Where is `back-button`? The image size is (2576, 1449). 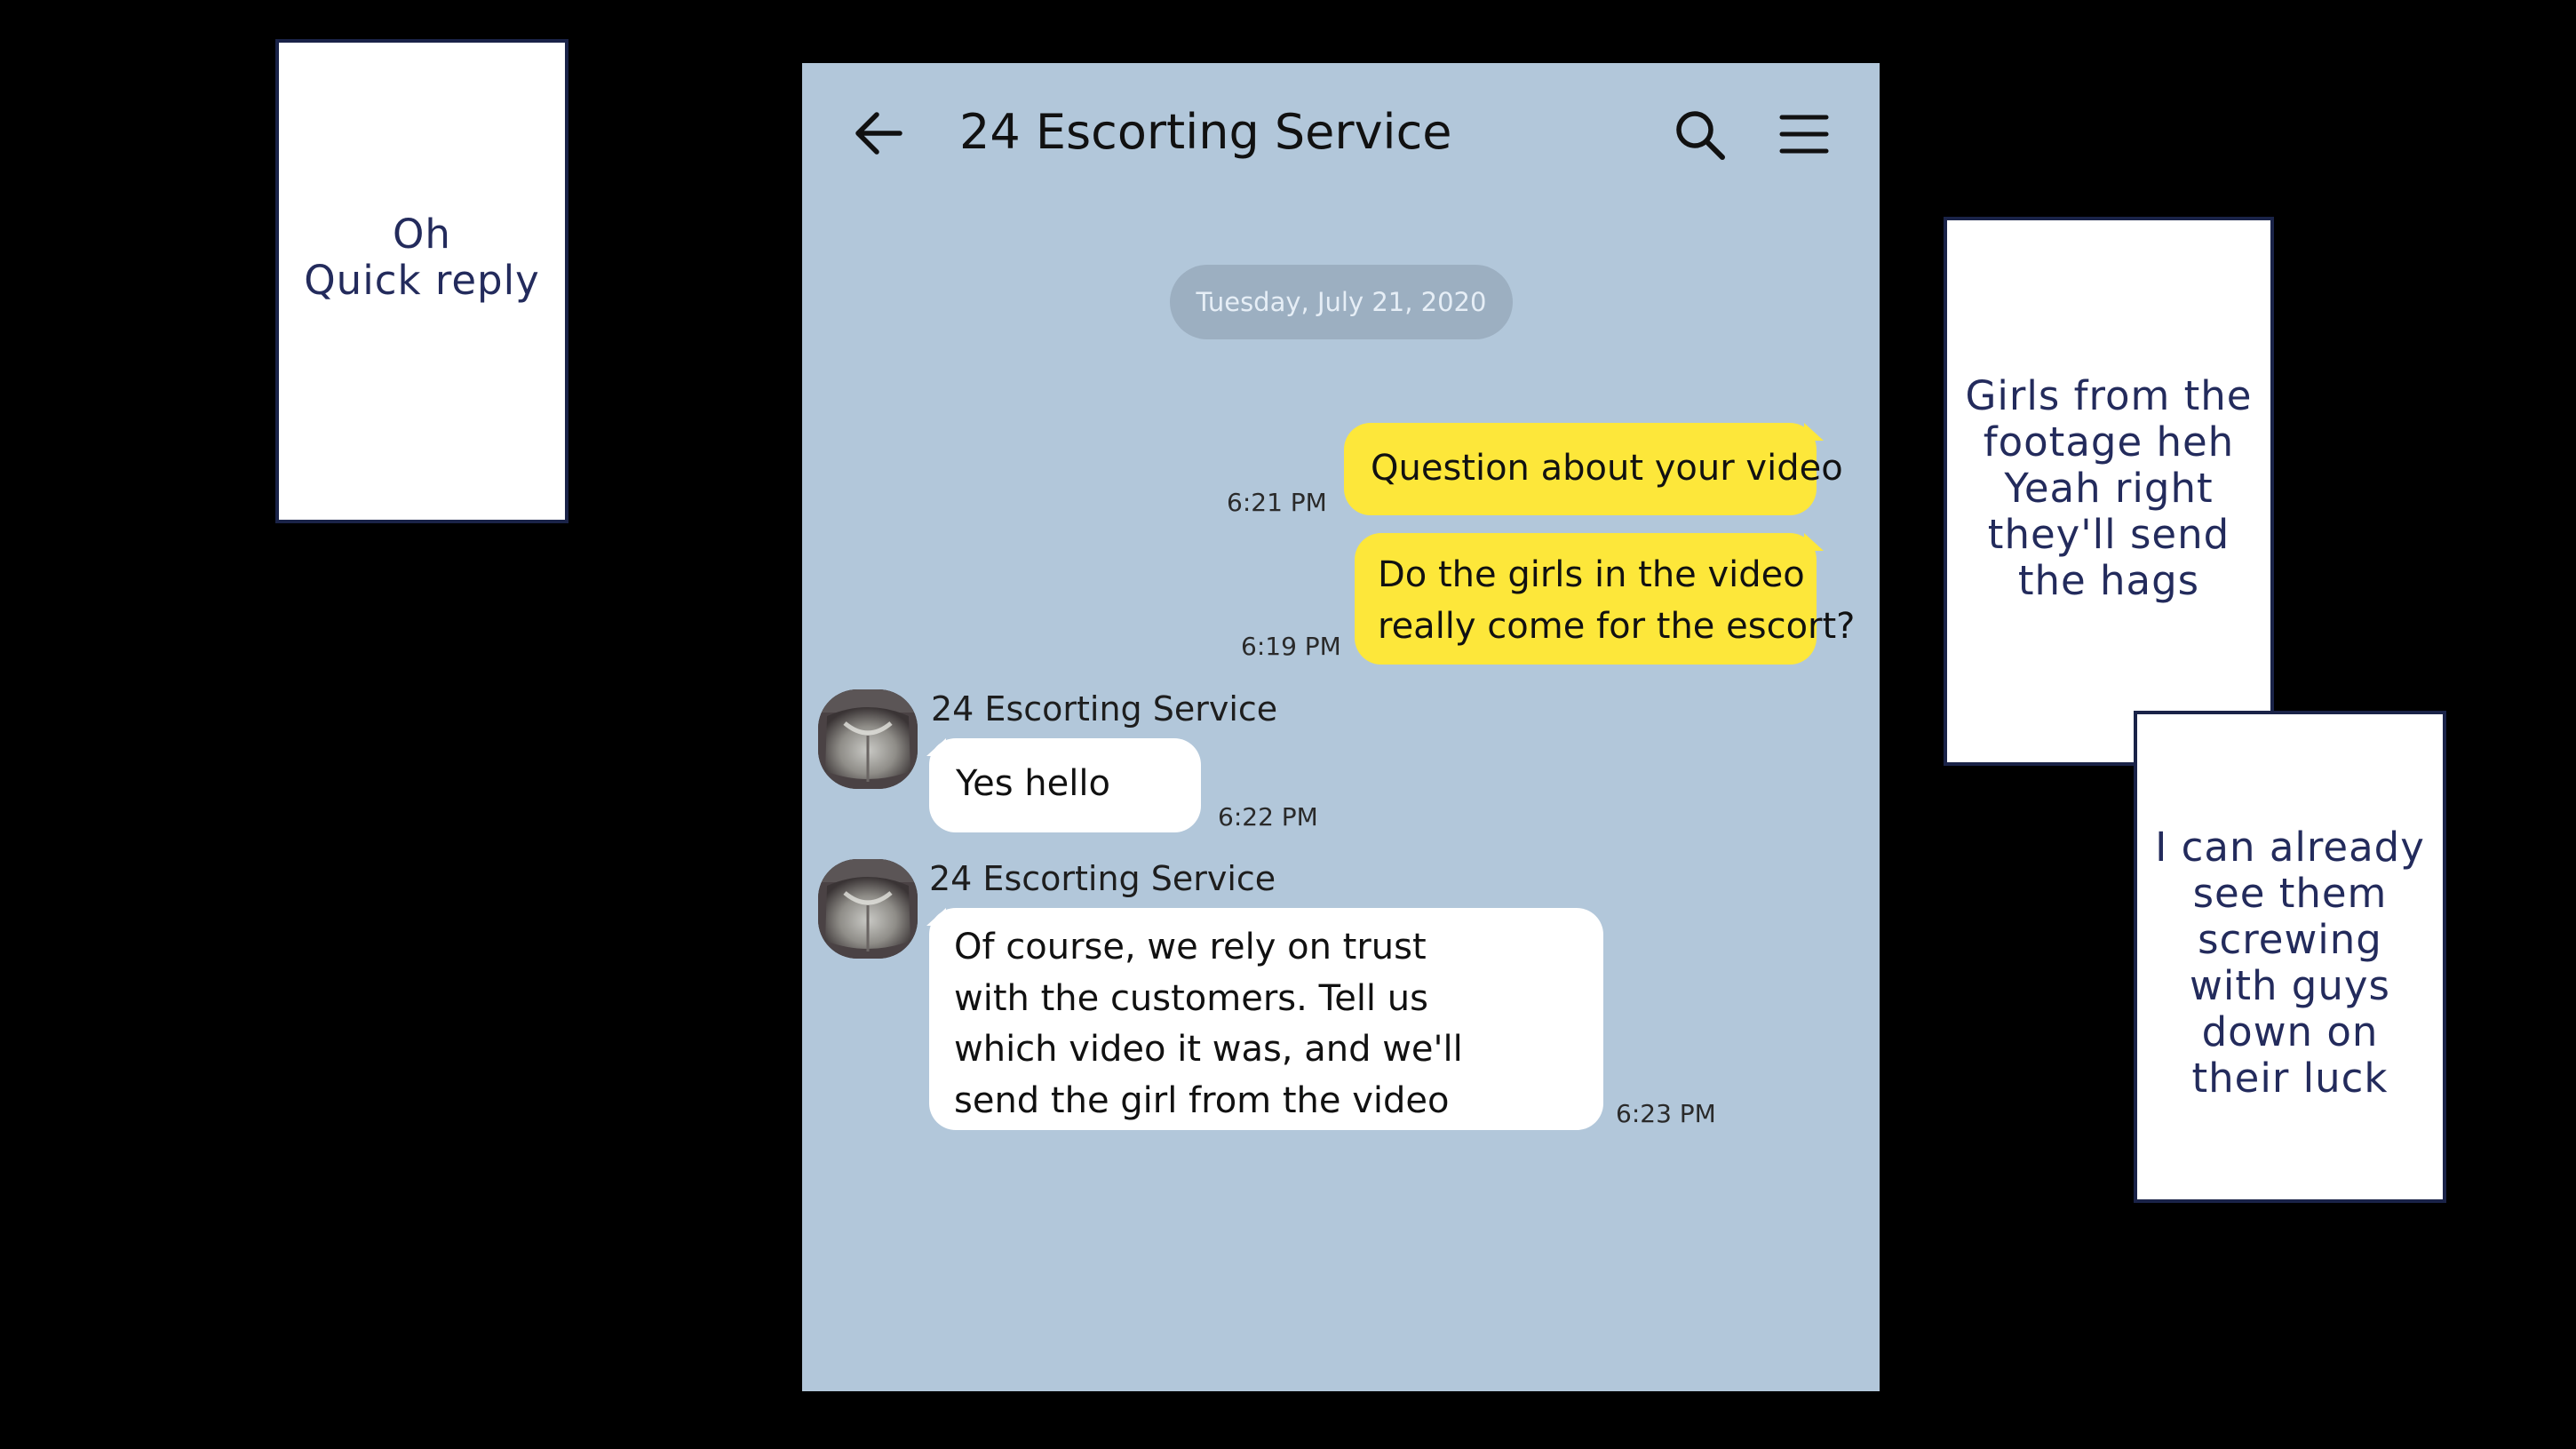 back-button is located at coordinates (878, 133).